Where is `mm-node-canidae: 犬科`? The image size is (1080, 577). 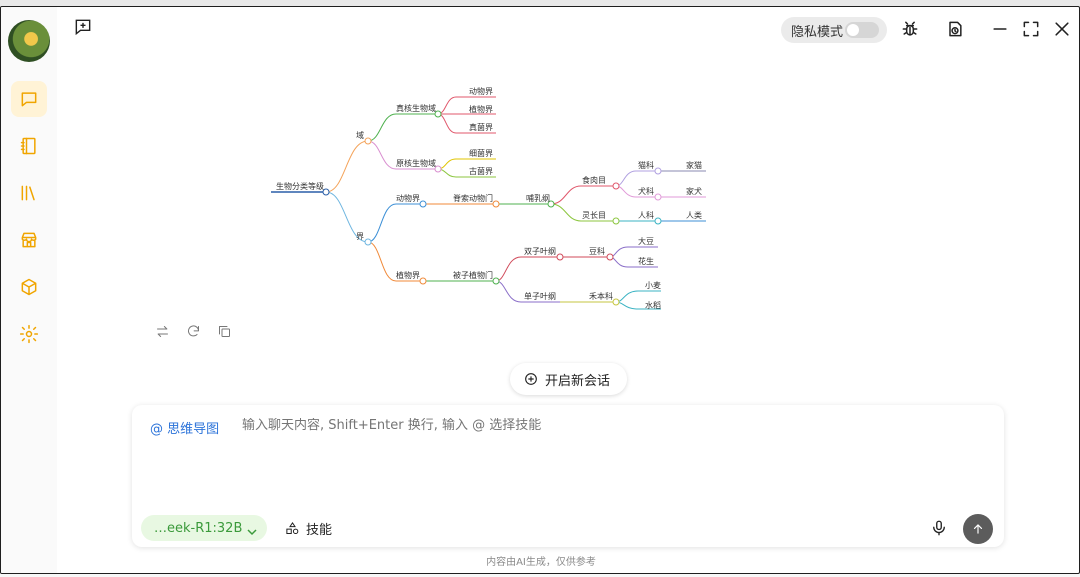
mm-node-canidae: 犬科 is located at coordinates (646, 191).